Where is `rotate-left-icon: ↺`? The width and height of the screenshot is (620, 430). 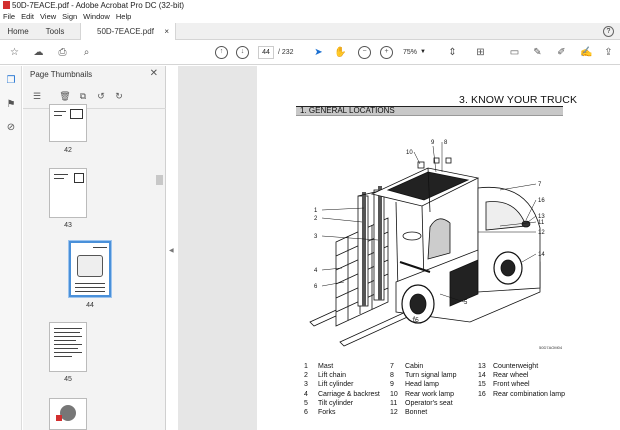 rotate-left-icon: ↺ is located at coordinates (101, 96).